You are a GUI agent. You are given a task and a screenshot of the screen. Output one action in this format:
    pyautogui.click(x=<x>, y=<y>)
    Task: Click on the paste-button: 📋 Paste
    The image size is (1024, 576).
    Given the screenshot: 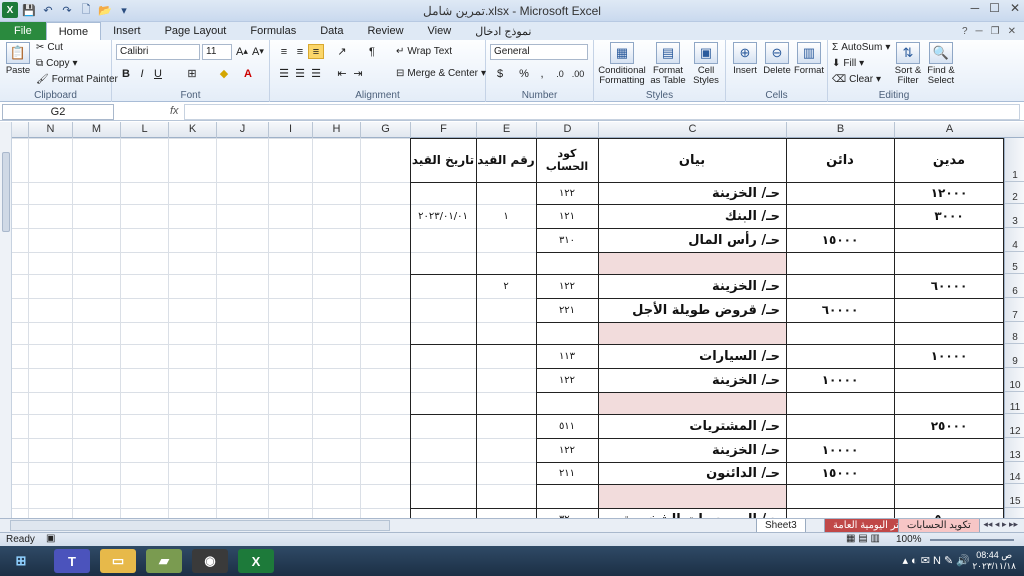 What is the action you would take?
    pyautogui.click(x=18, y=59)
    